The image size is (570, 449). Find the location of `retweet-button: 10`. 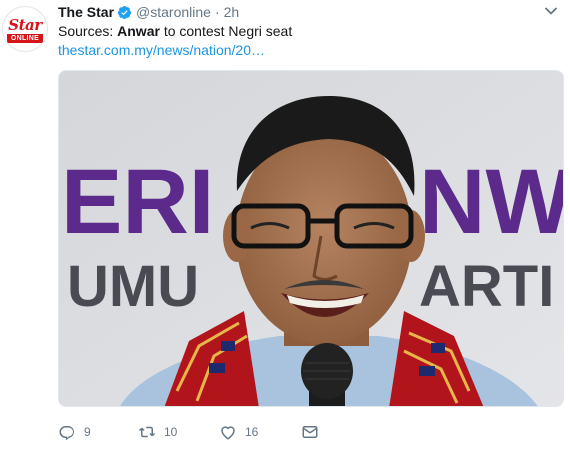

retweet-button: 10 is located at coordinates (178, 432).